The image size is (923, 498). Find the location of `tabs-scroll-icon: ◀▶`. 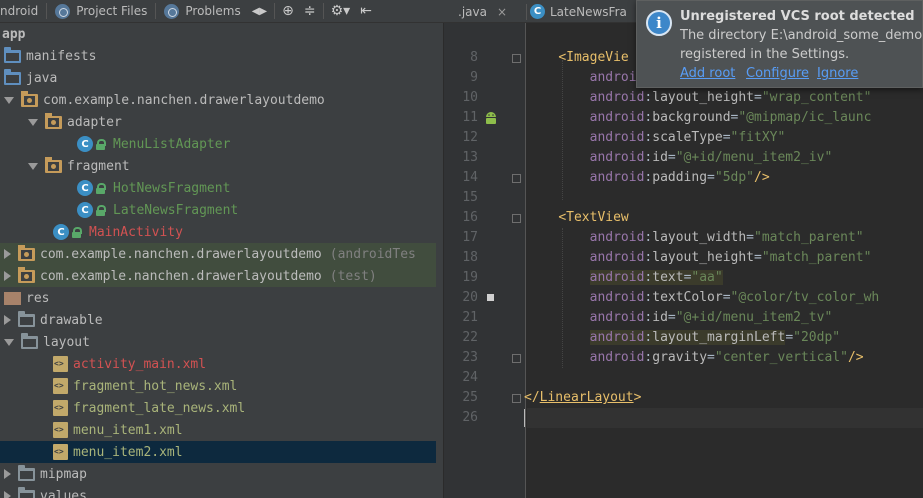

tabs-scroll-icon: ◀▶ is located at coordinates (259, 11).